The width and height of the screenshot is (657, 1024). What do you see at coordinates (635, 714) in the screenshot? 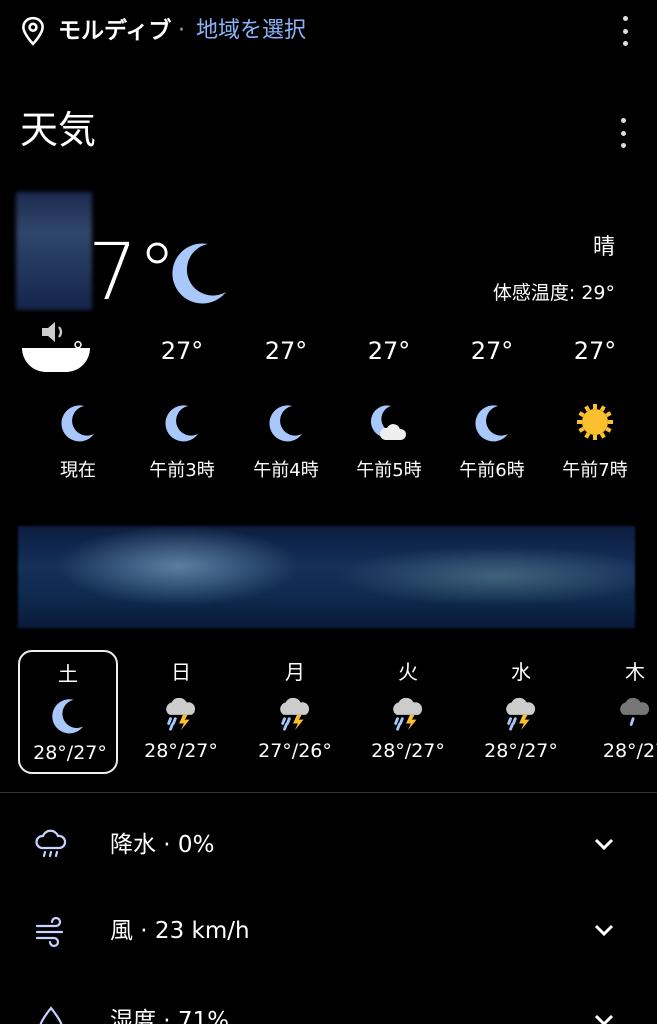
I see `rain-cloud-icon` at bounding box center [635, 714].